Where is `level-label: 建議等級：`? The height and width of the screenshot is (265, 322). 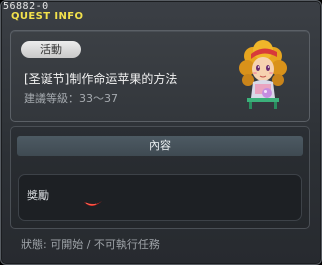
level-label: 建議等級： is located at coordinates (51, 98).